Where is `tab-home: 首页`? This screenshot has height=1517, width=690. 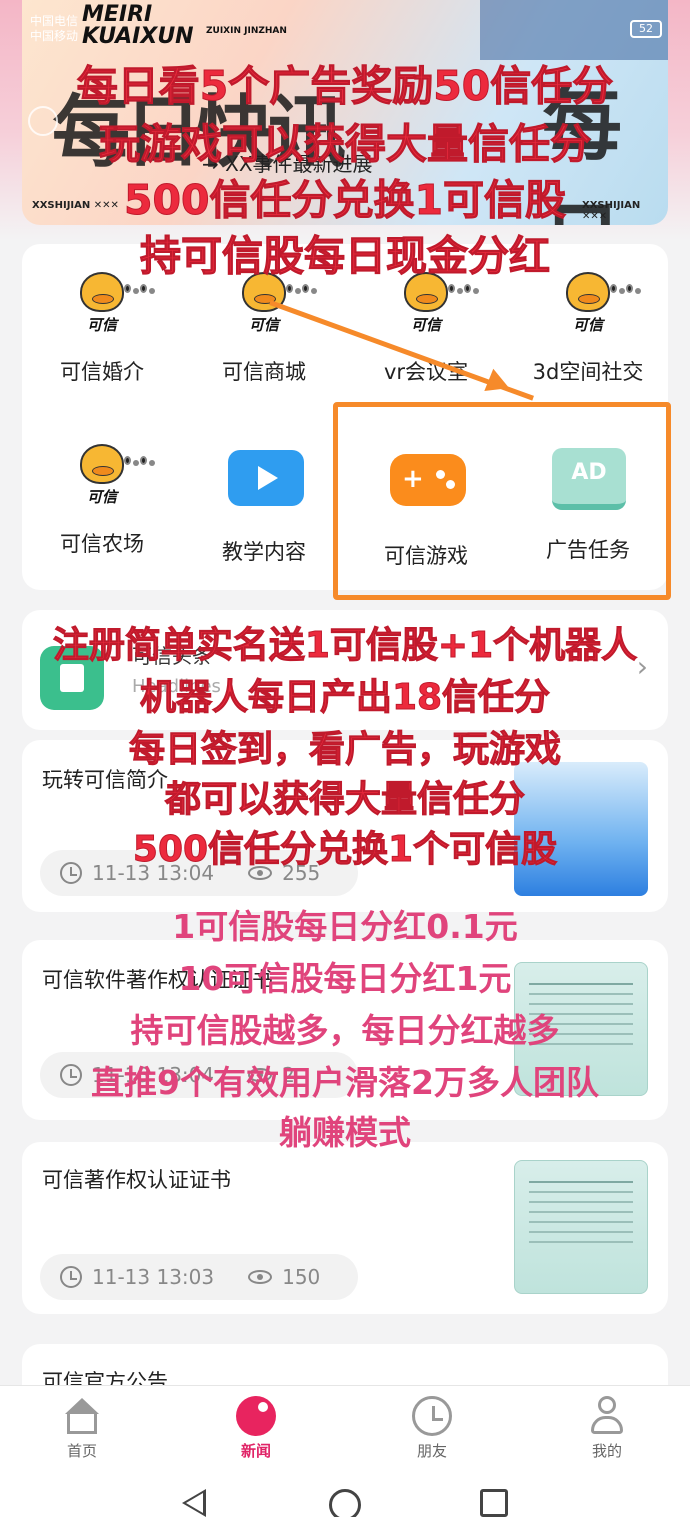 tab-home: 首页 is located at coordinates (82, 1428).